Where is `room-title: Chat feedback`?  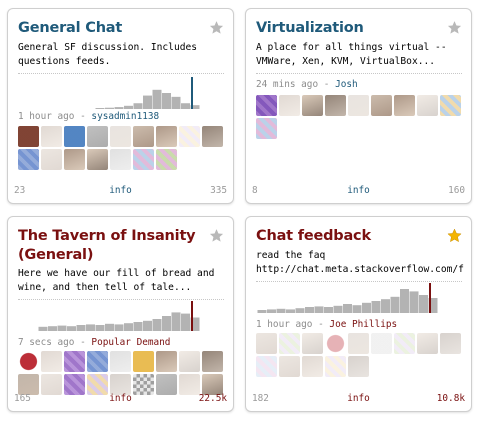 room-title: Chat feedback is located at coordinates (349, 236).